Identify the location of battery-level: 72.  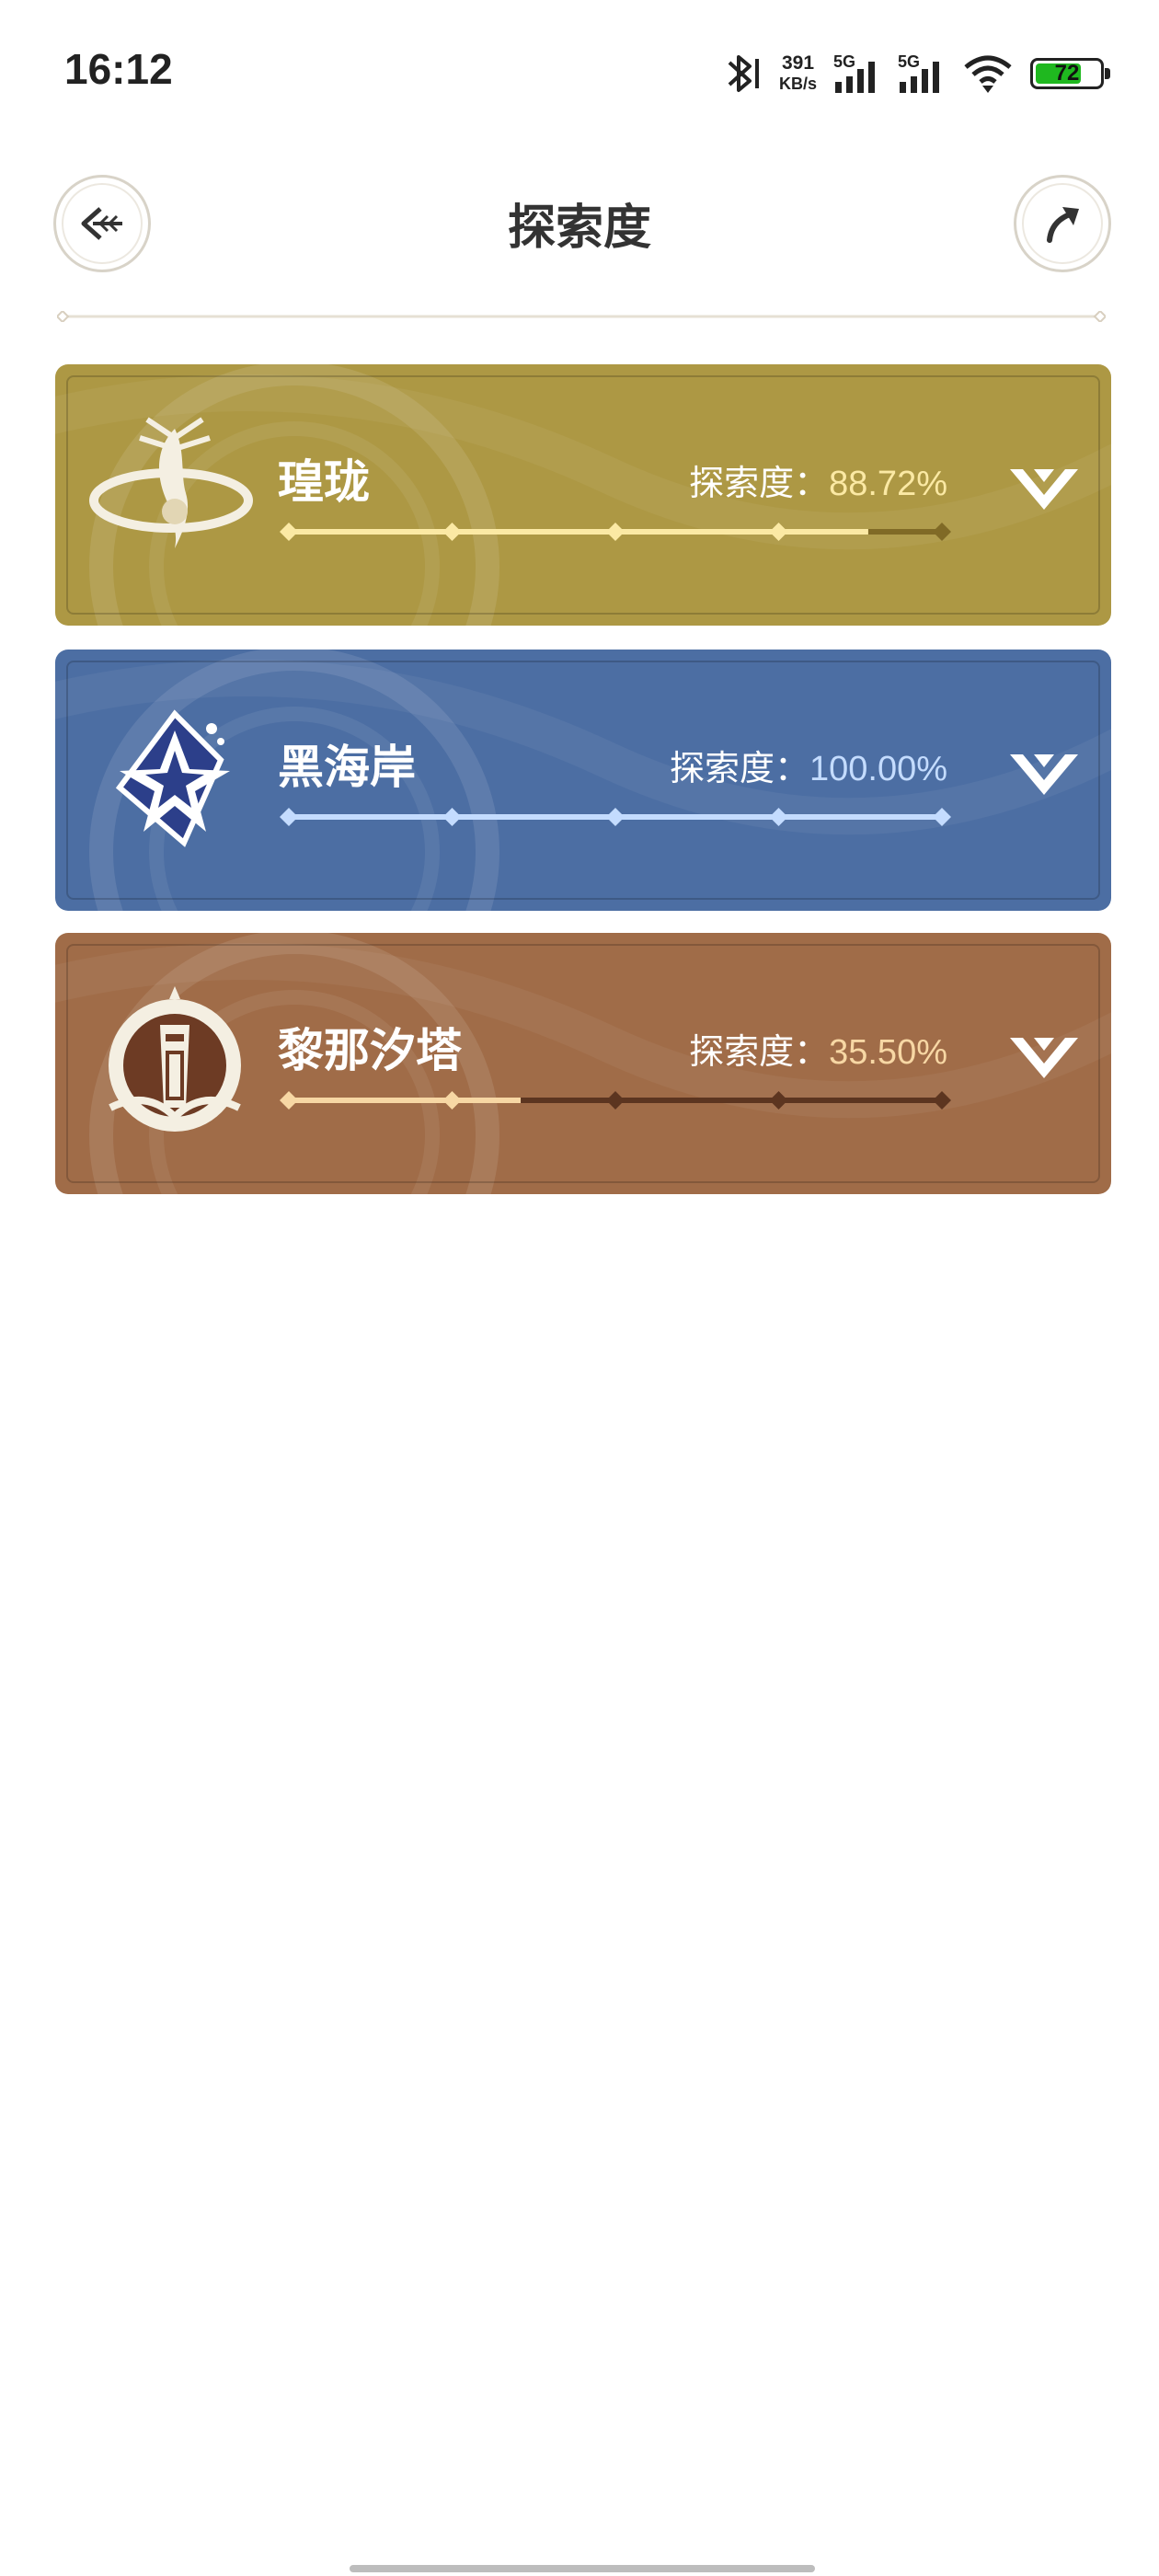
(1067, 73).